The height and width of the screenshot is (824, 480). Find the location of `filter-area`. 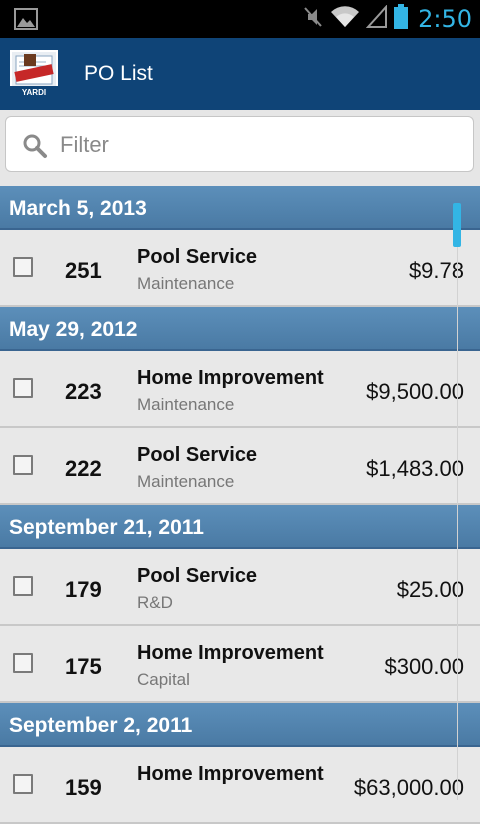

filter-area is located at coordinates (240, 148).